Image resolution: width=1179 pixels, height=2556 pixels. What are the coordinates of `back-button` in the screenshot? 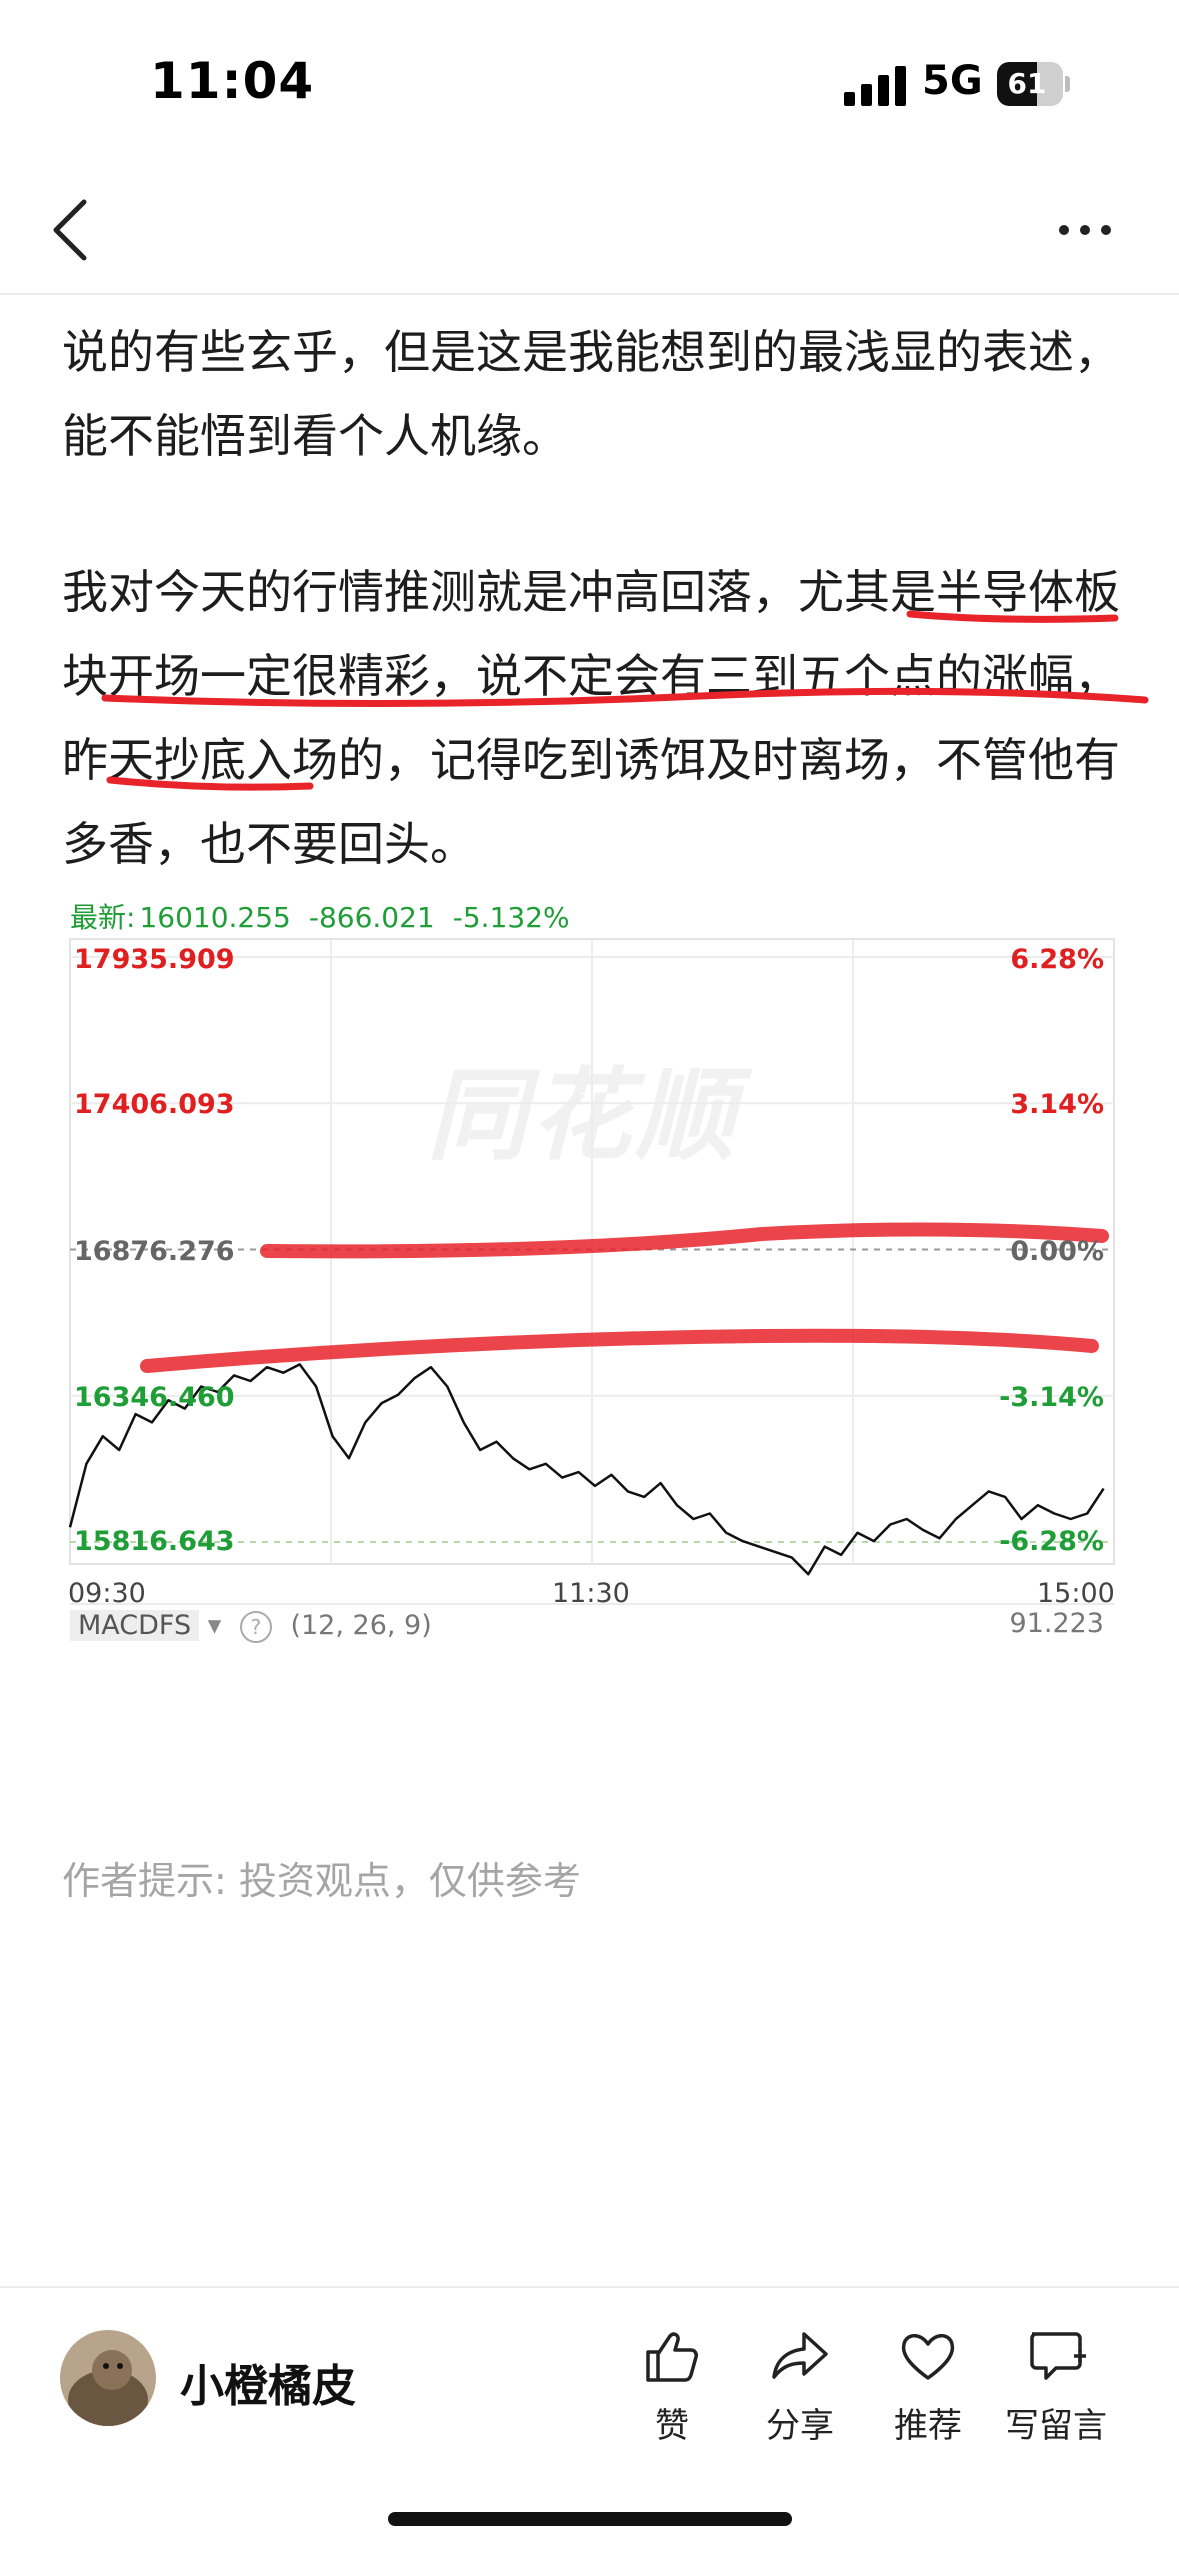 It's located at (70, 230).